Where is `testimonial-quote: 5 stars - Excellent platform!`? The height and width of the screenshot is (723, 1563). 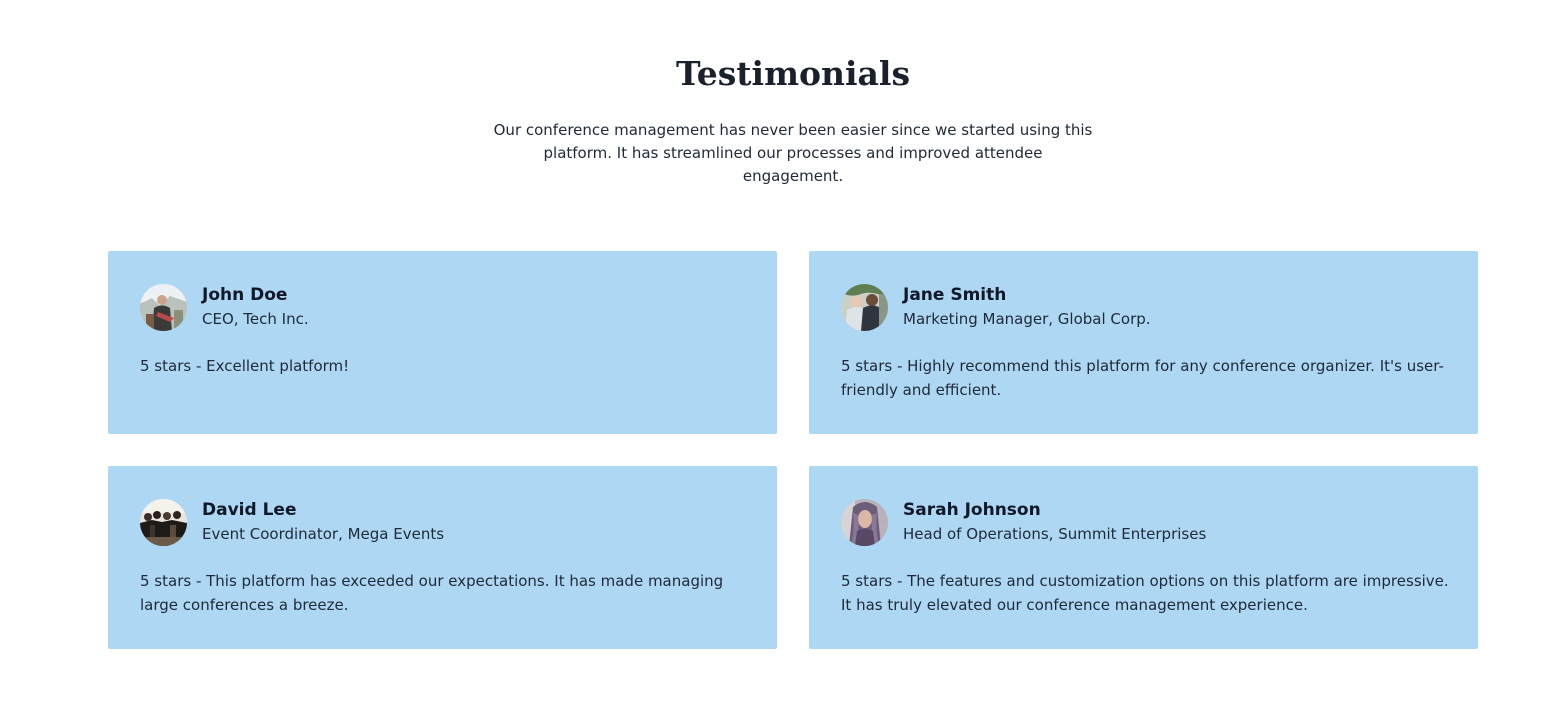 testimonial-quote: 5 stars - Excellent platform! is located at coordinates (245, 366).